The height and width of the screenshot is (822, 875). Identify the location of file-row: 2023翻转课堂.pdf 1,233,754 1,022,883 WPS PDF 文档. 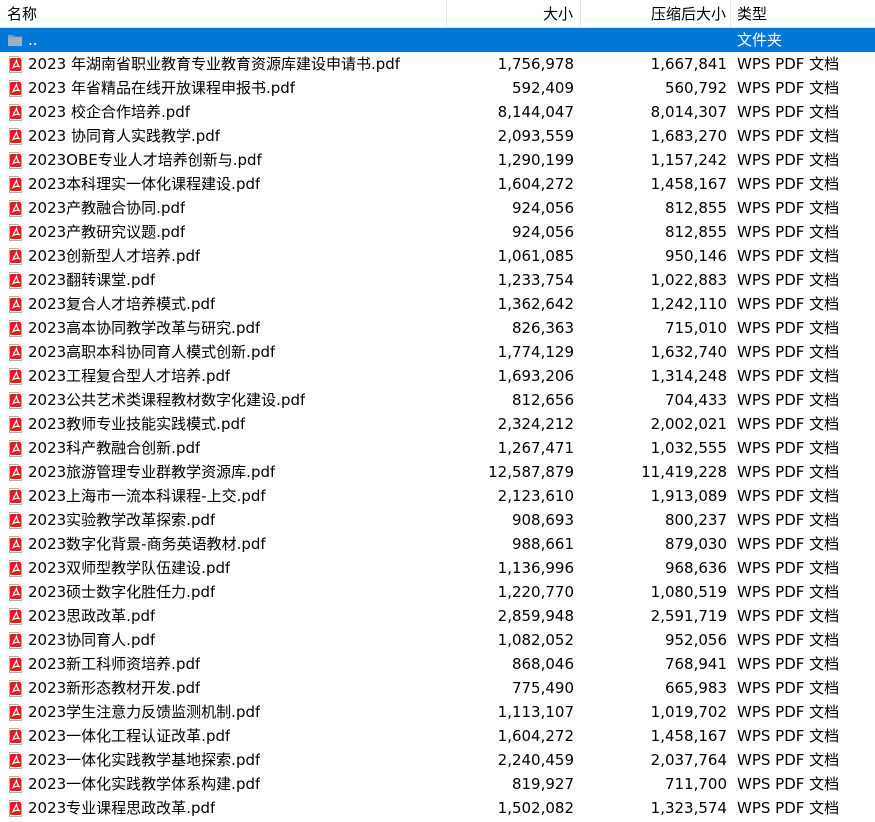
(437, 280).